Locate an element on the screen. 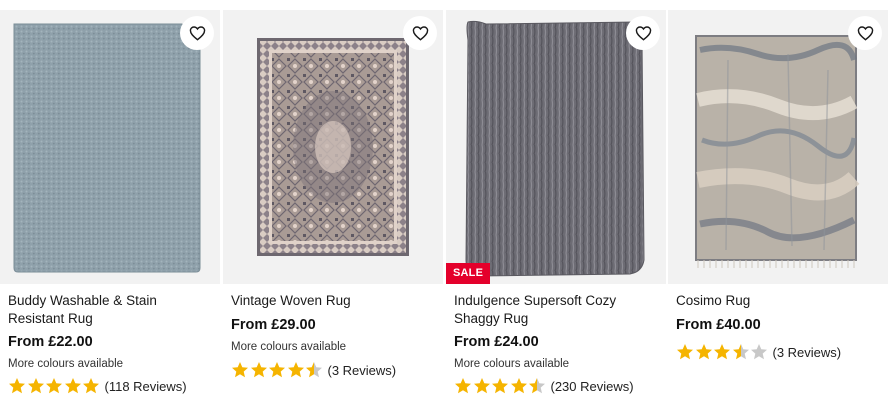 This screenshot has height=412, width=892. rating: (230 Reviews) is located at coordinates (544, 386).